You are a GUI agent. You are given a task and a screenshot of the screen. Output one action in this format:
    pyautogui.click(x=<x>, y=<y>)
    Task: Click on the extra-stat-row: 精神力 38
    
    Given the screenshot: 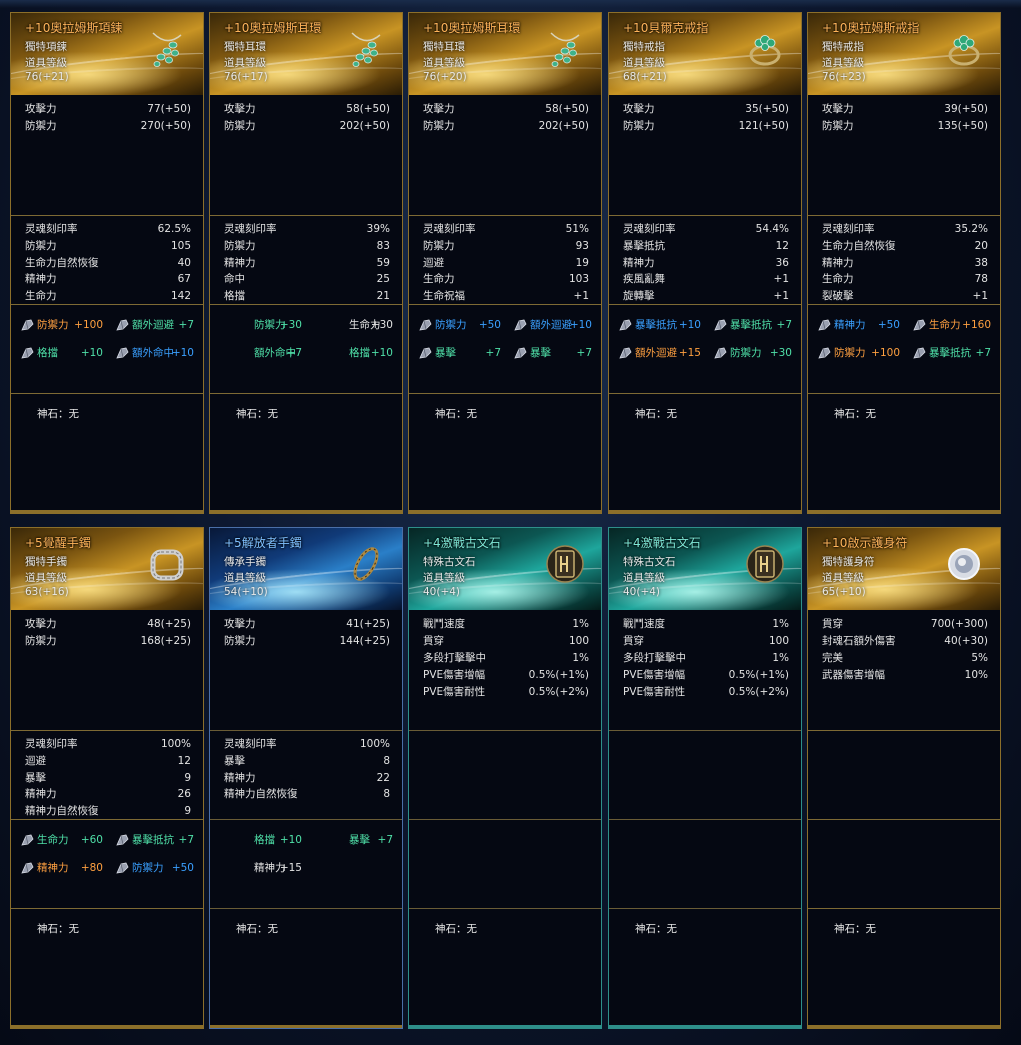 What is the action you would take?
    pyautogui.click(x=905, y=263)
    